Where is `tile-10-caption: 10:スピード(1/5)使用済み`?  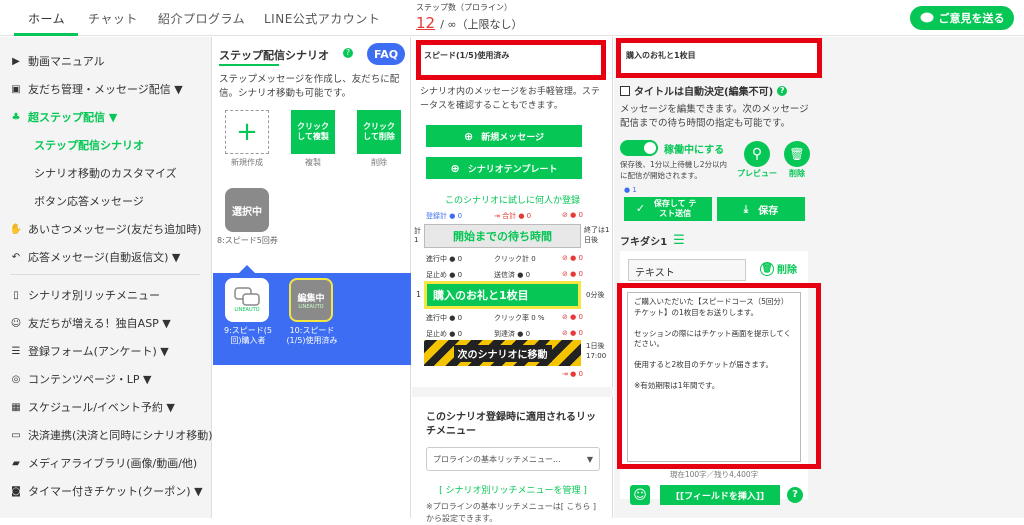 tile-10-caption: 10:スピード(1/5)使用済み is located at coordinates (312, 335).